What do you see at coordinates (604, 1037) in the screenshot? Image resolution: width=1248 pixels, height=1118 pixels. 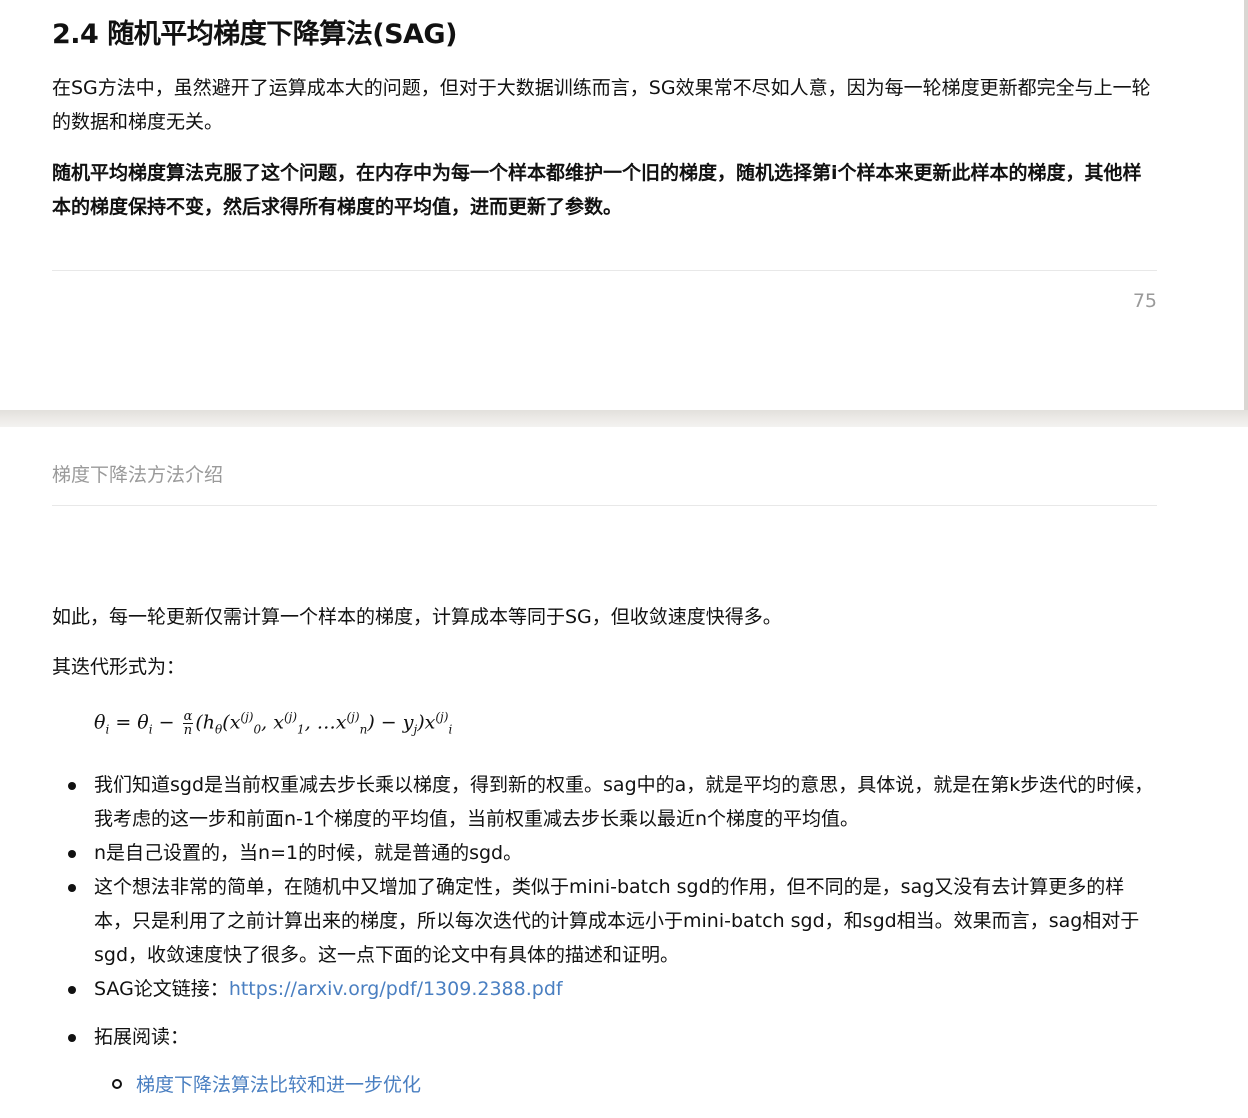 I see `list-item-further-reading: 拓展阅读：` at bounding box center [604, 1037].